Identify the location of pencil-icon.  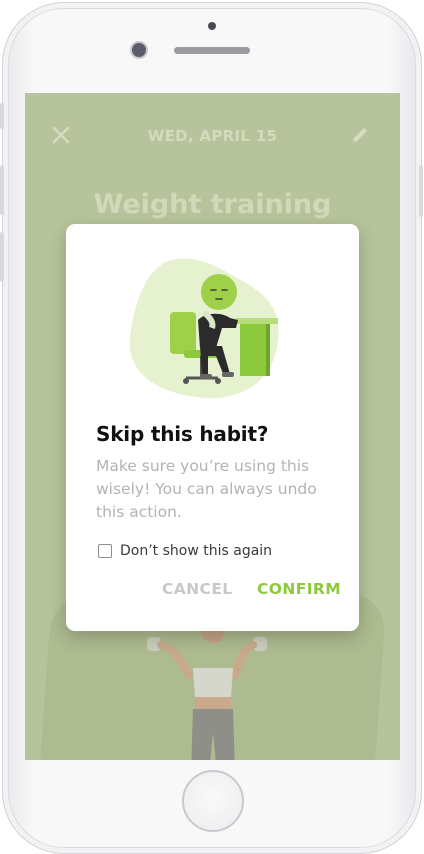
(360, 135).